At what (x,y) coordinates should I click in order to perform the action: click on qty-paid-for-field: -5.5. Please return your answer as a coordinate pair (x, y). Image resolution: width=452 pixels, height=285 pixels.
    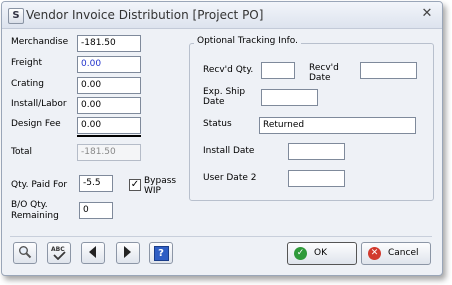
    Looking at the image, I should click on (96, 183).